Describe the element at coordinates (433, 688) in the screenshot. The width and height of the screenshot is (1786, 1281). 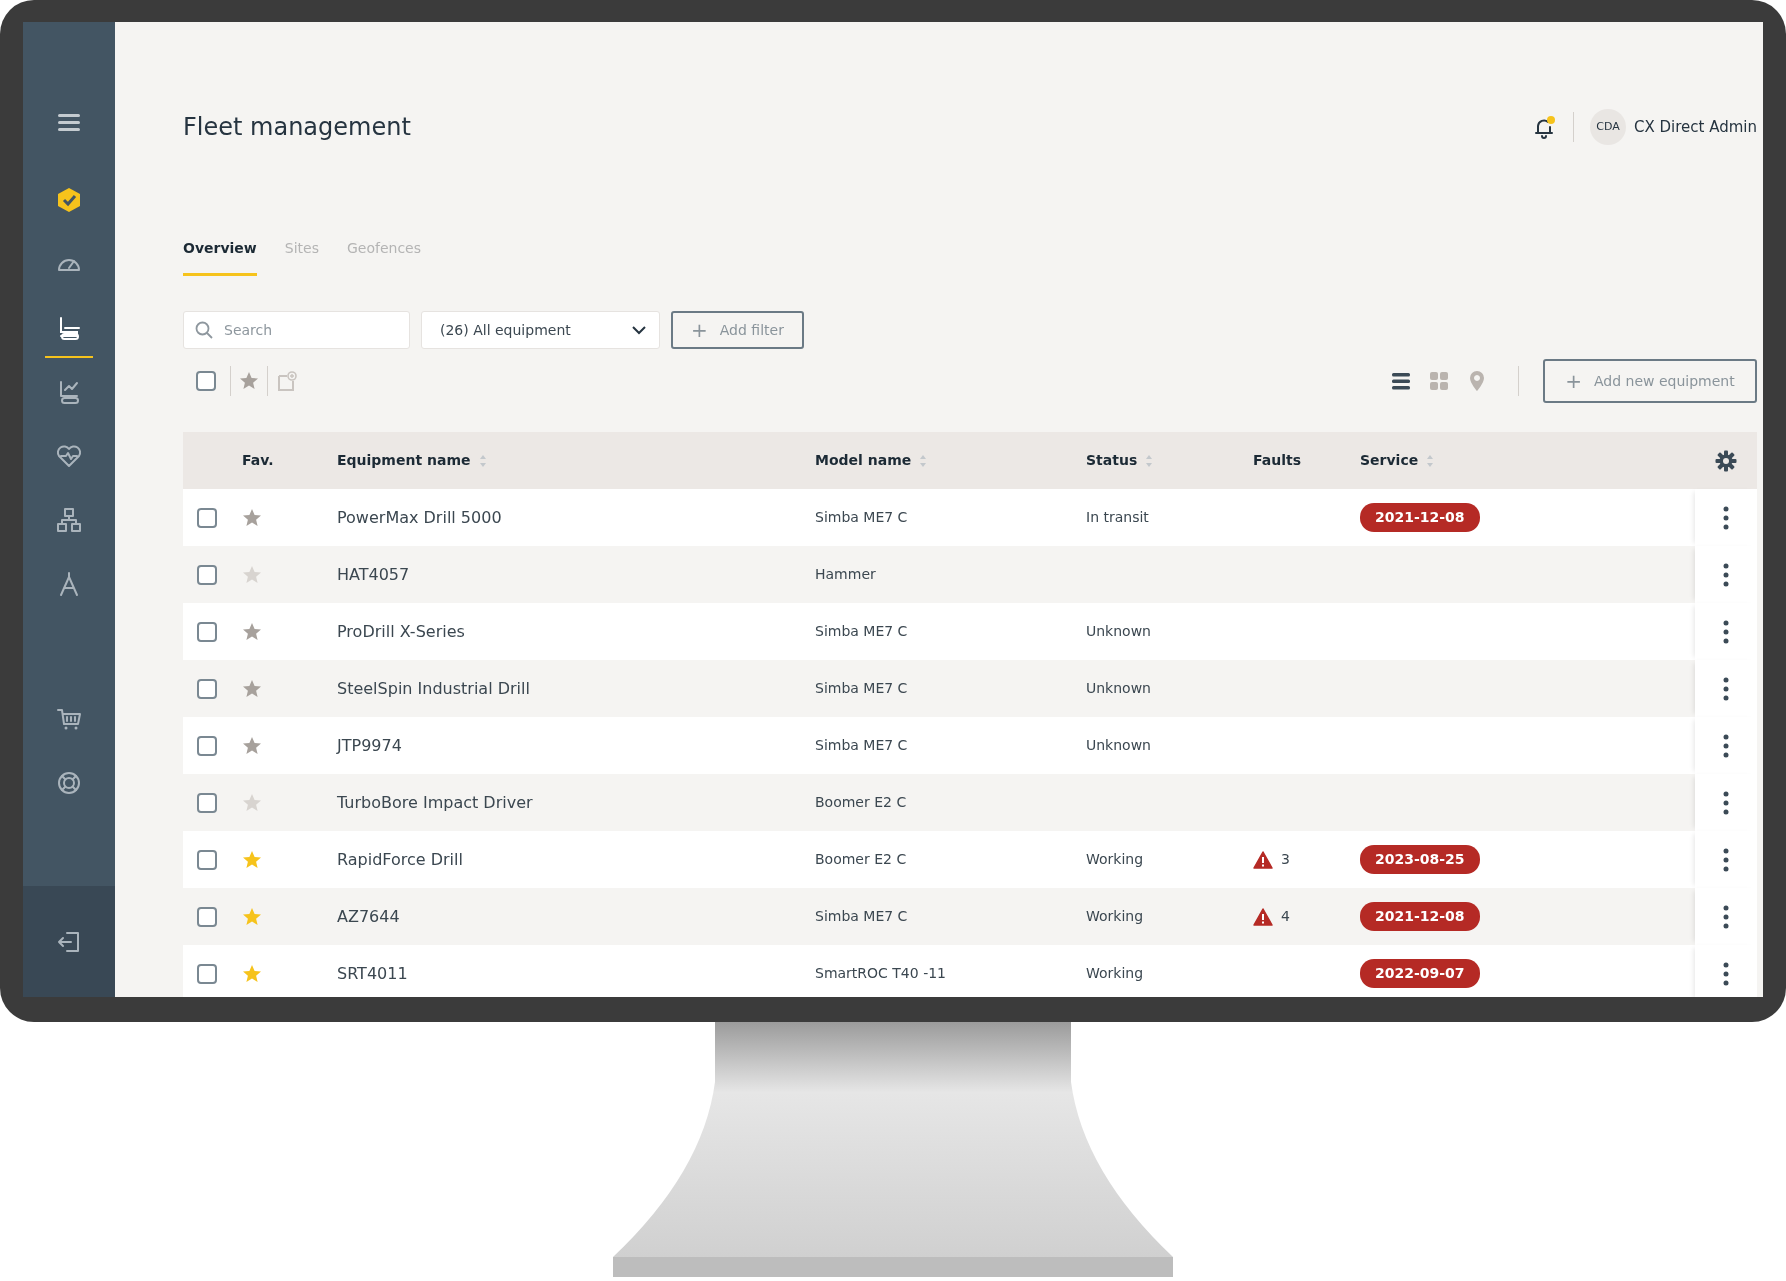
I see `equipment-name: SteelSpin Industrial Drill` at that location.